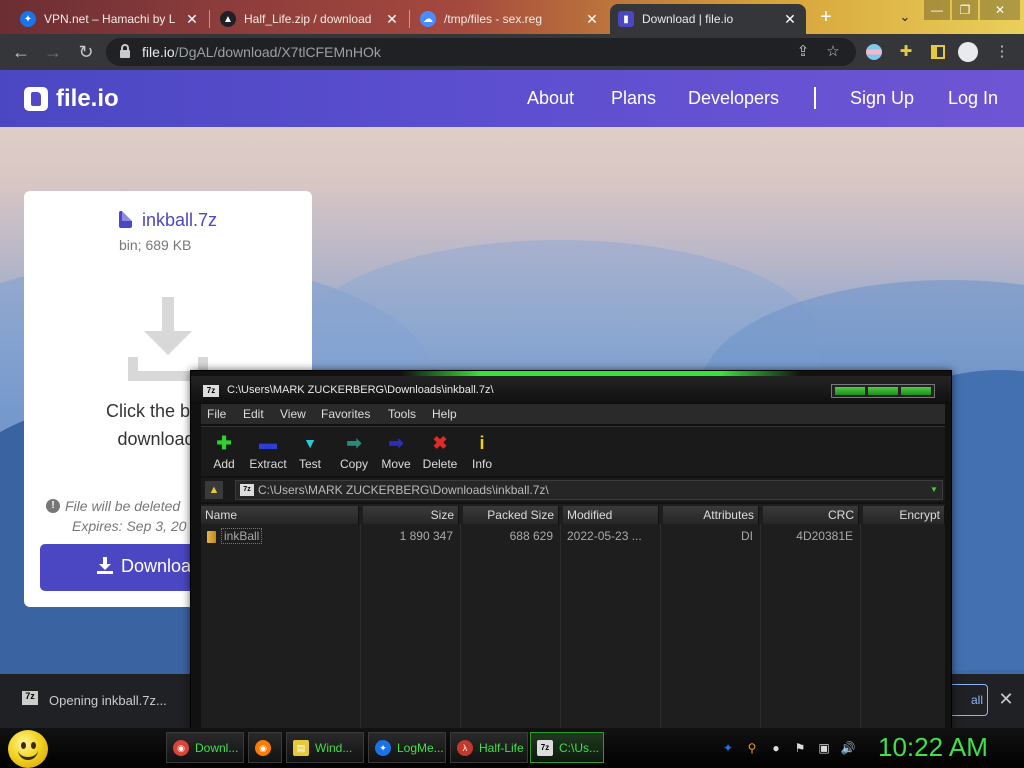  Describe the element at coordinates (937, 10) in the screenshot. I see `minimize-button: —` at that location.